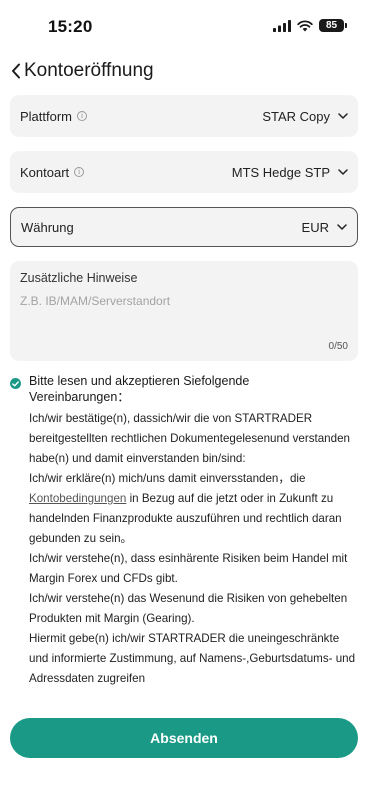 The height and width of the screenshot is (800, 368). I want to click on kontoart-select: Kontoart i MTS Hedge STP, so click(184, 172).